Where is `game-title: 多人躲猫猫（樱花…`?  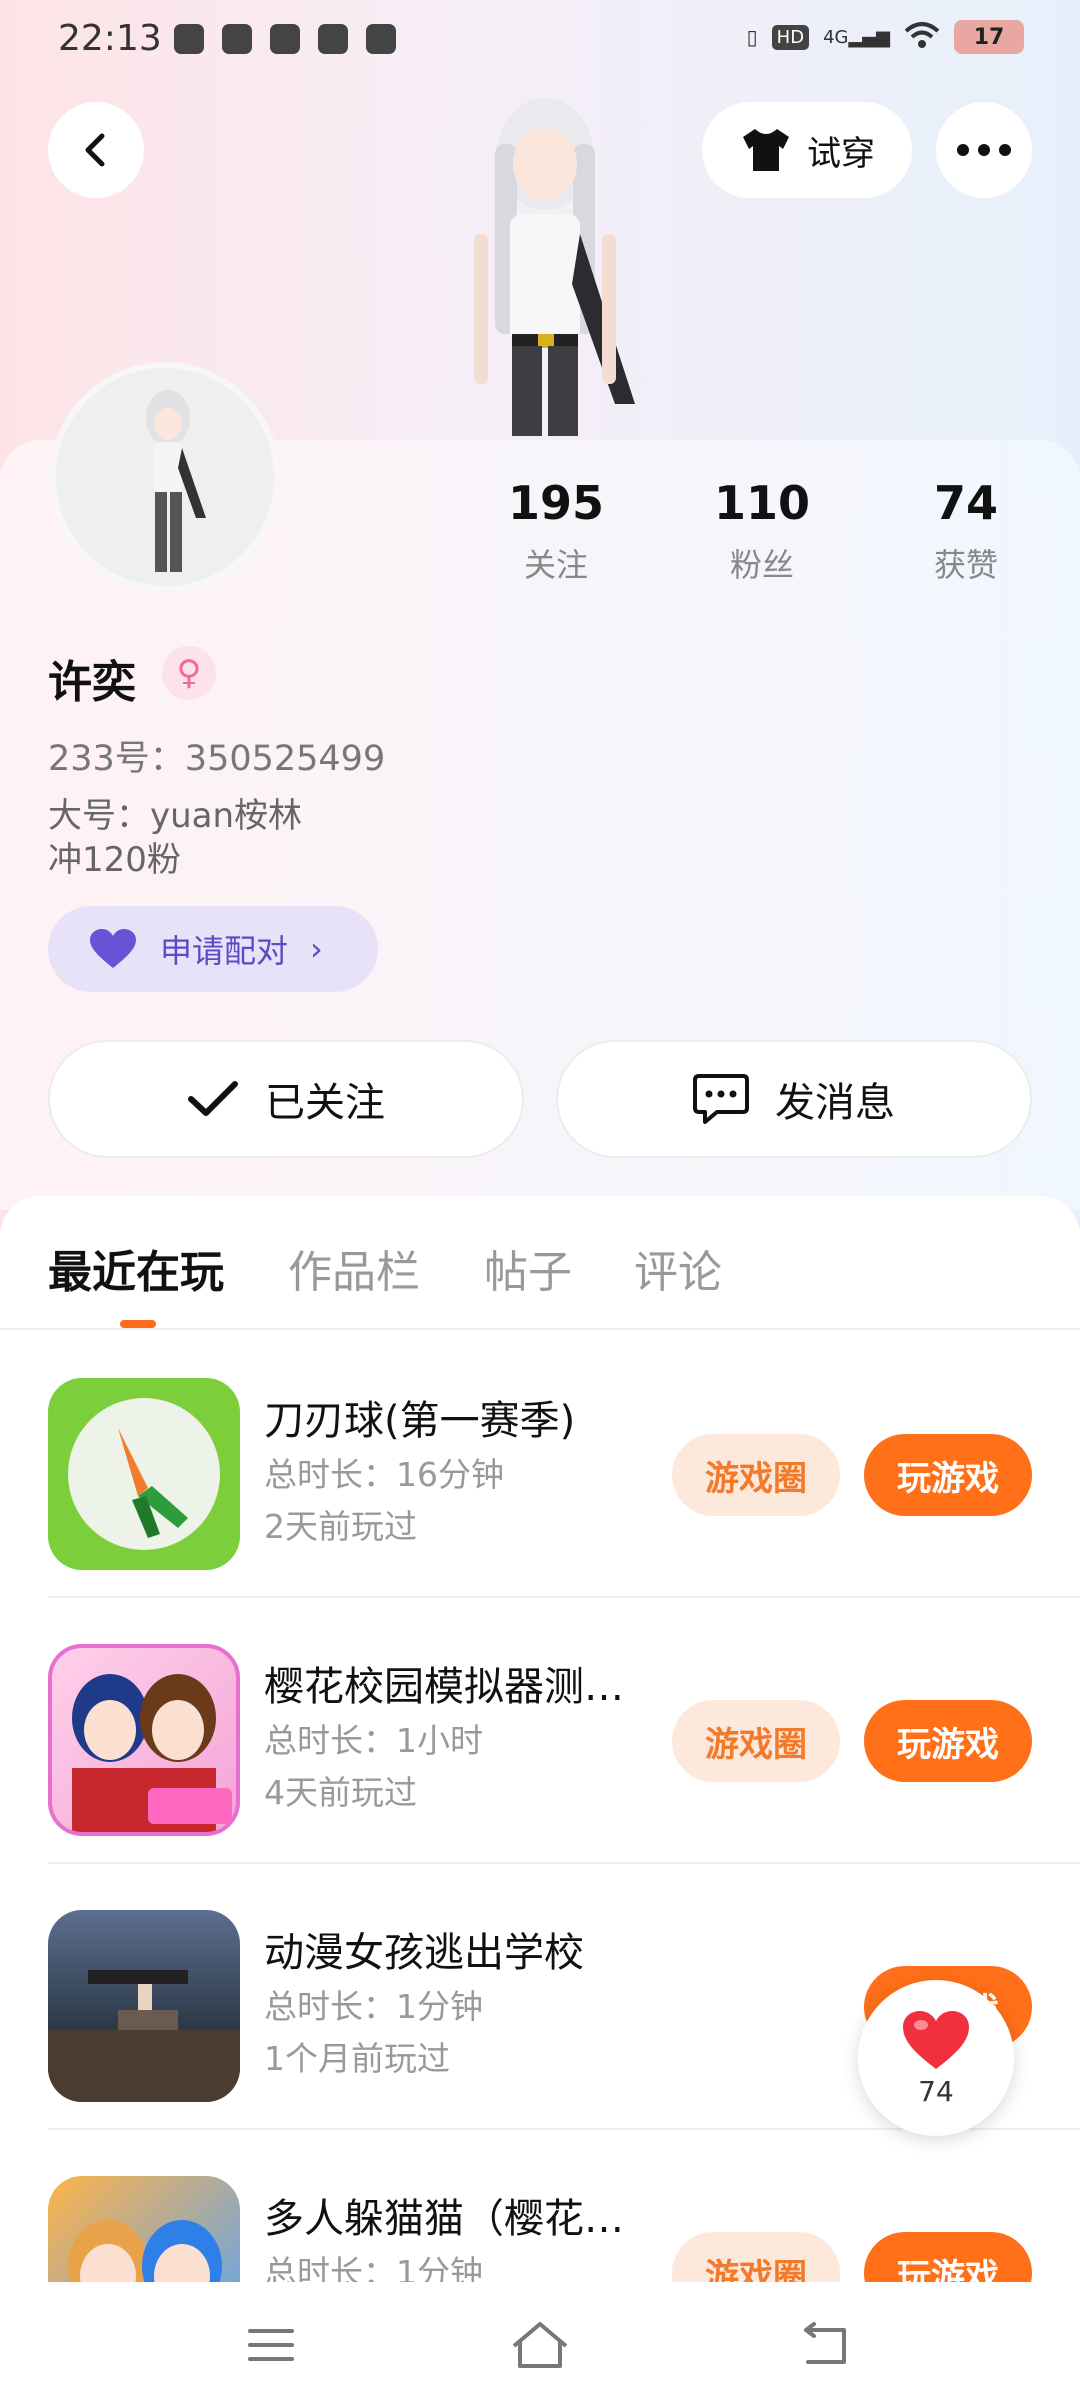
game-title: 多人躲猫猫（樱花… is located at coordinates (444, 2219).